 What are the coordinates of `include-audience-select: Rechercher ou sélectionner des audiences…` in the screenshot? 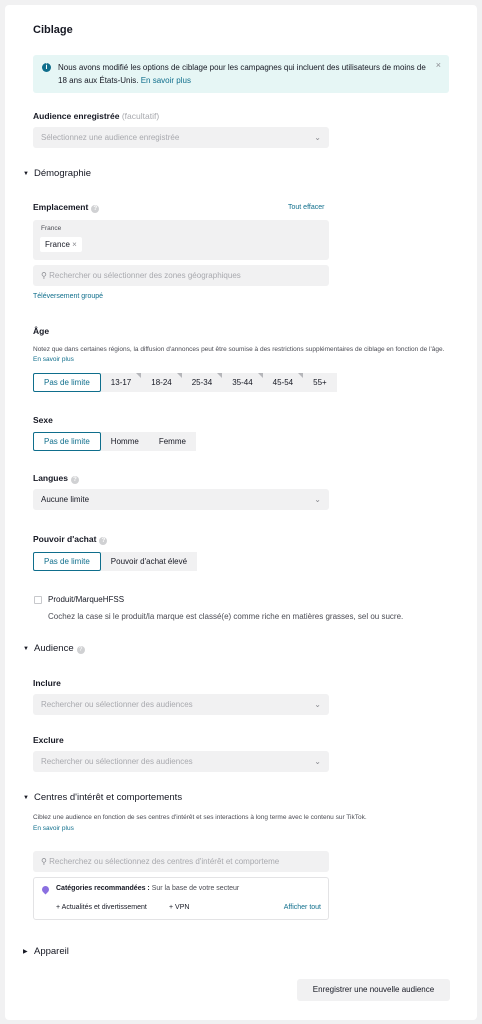 It's located at (181, 704).